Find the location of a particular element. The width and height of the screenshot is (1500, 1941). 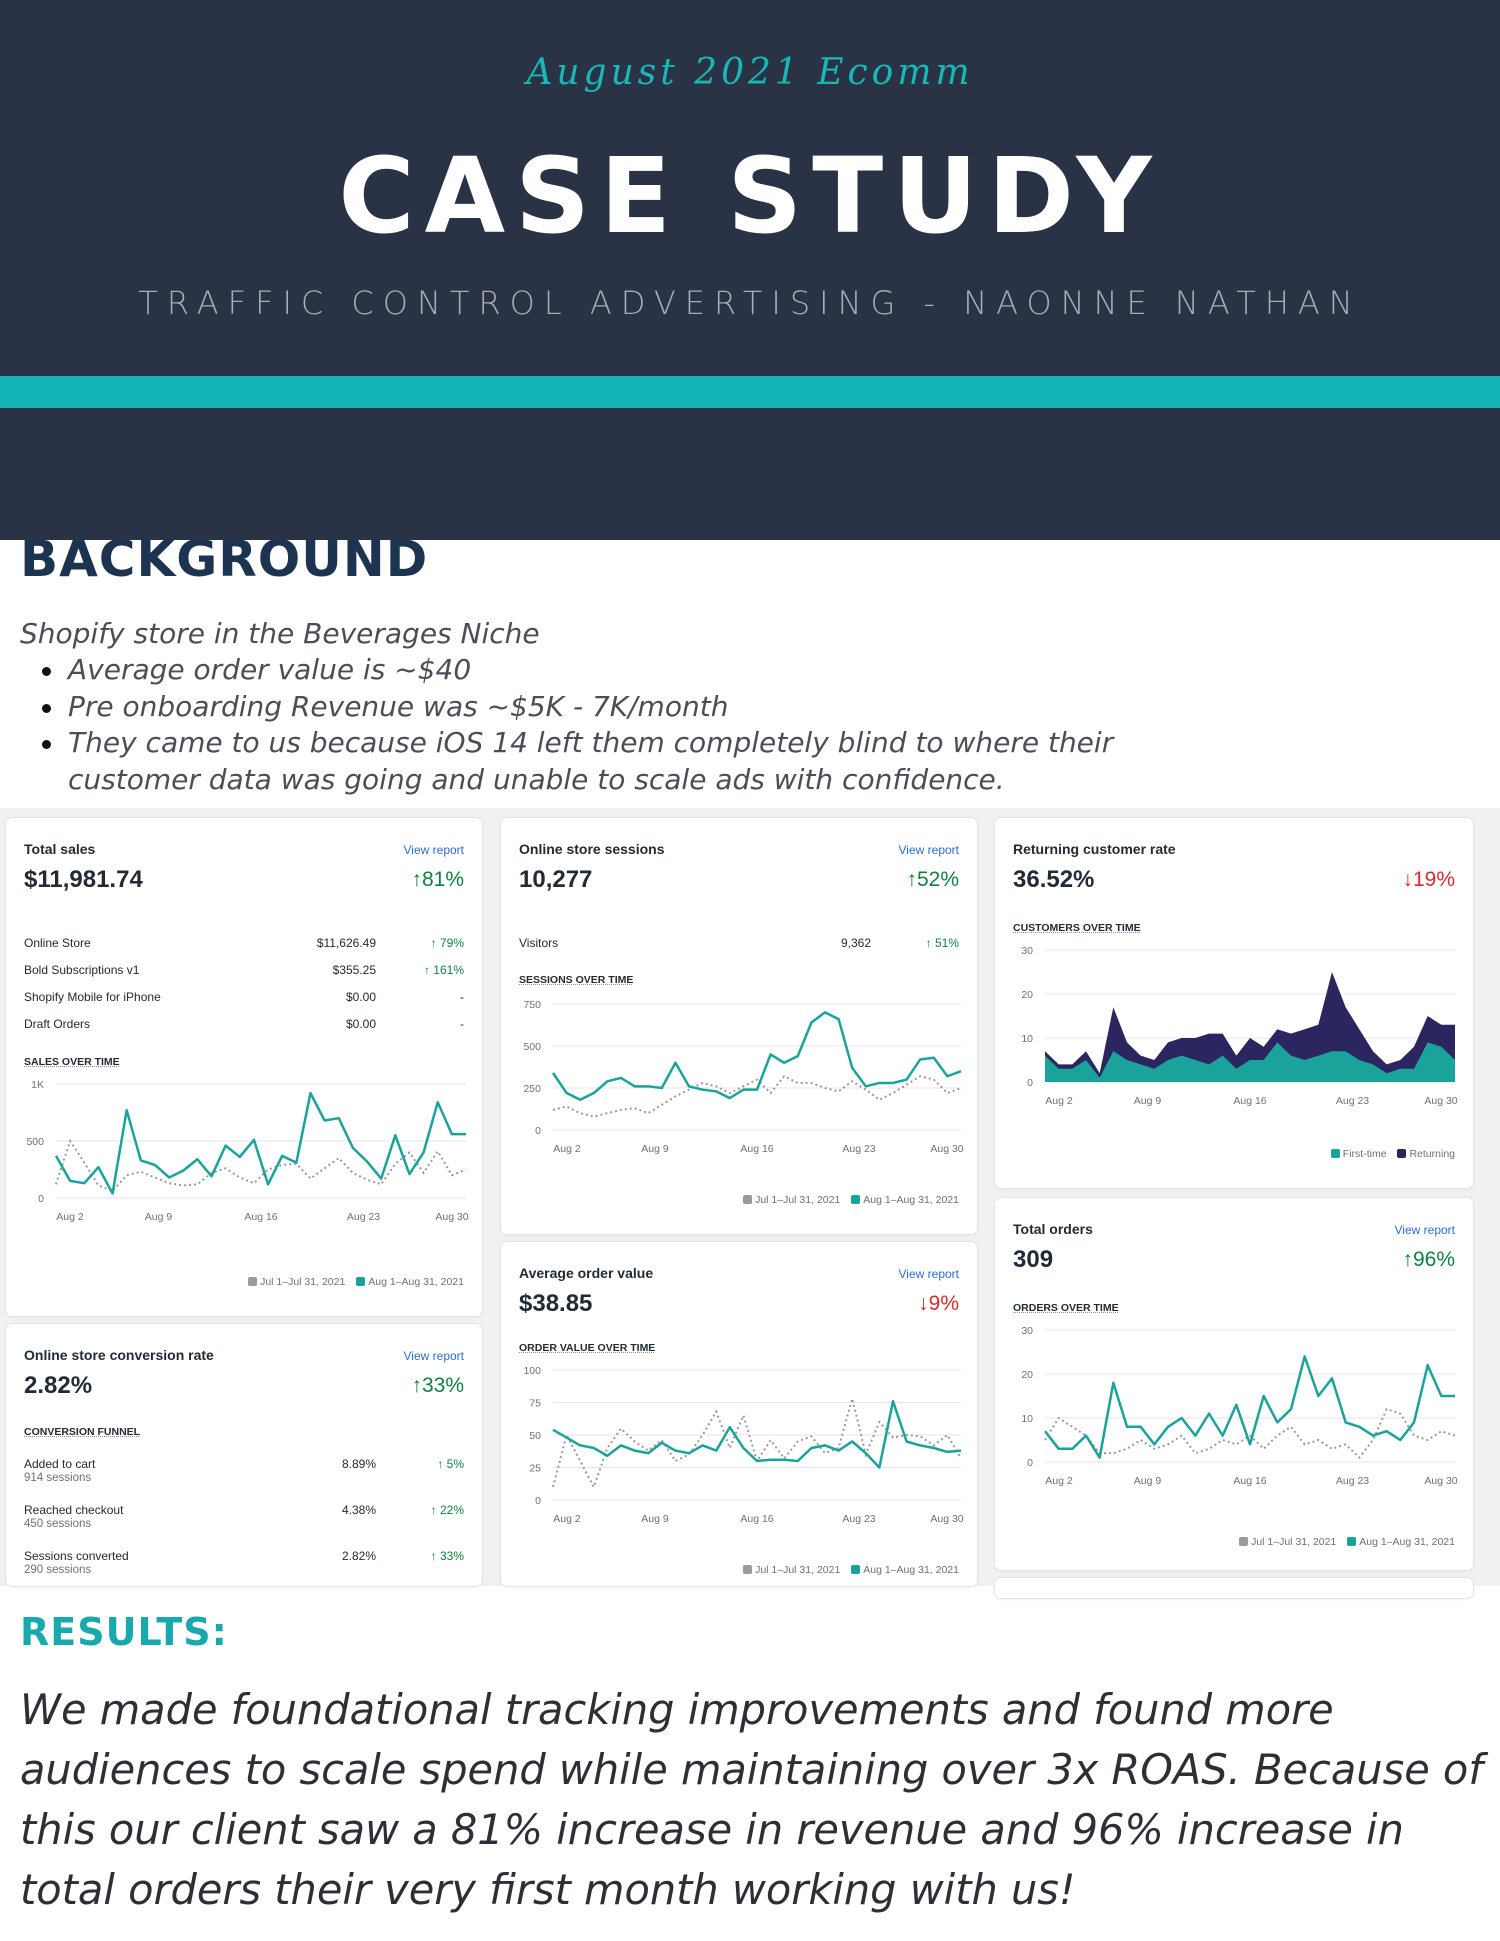

card-title: Total sales is located at coordinates (60, 849).